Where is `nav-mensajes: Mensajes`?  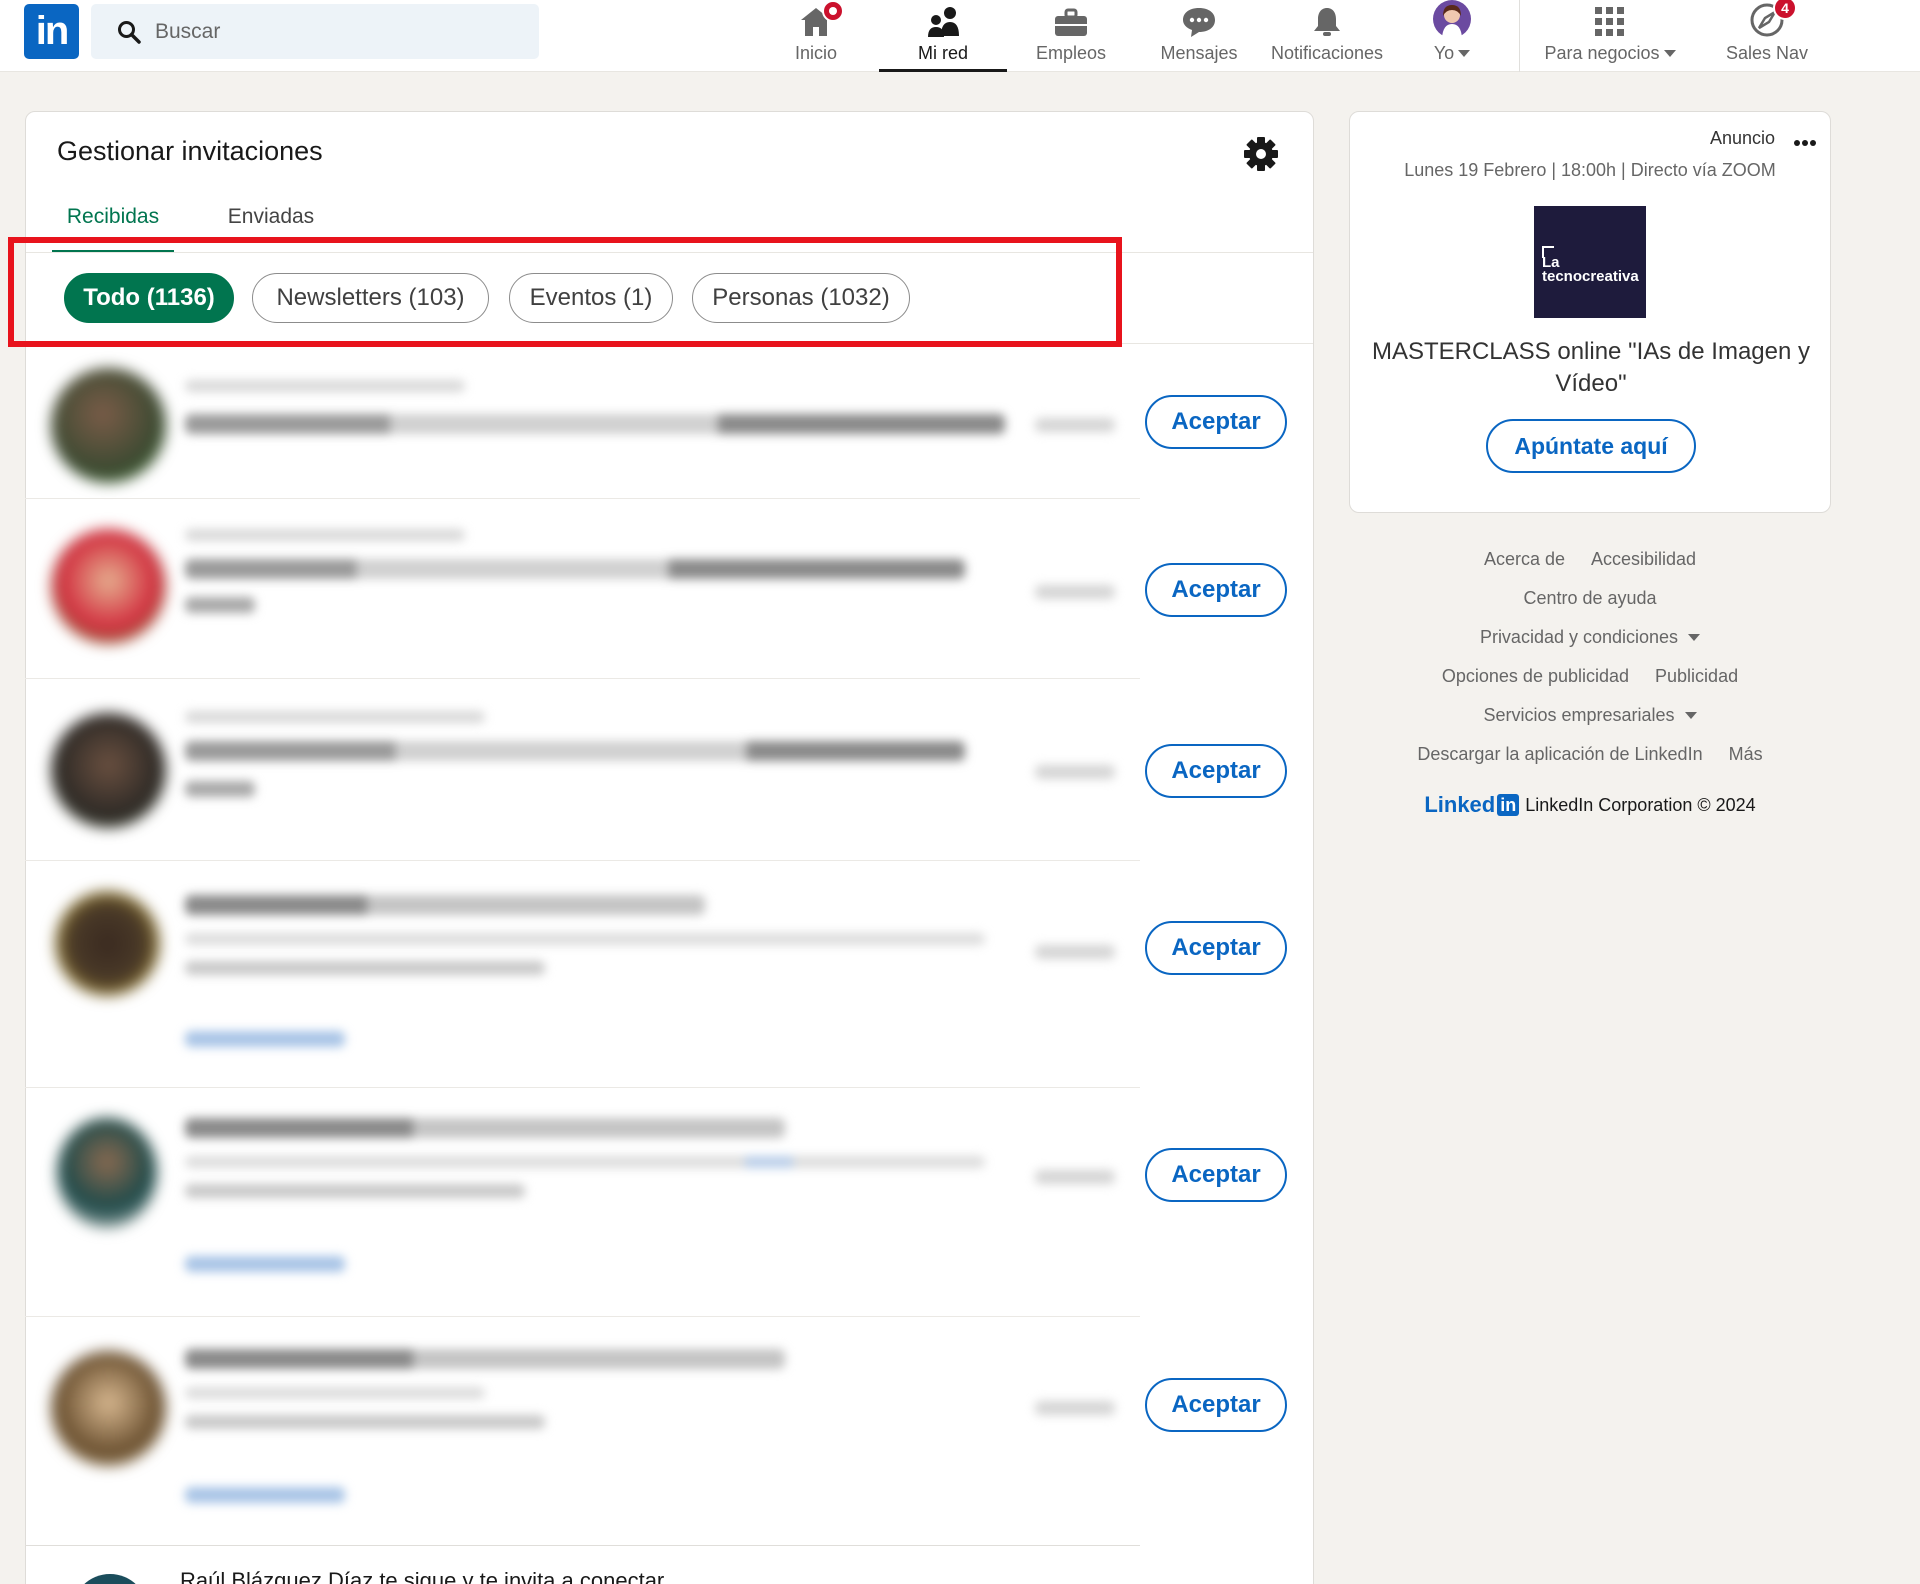 nav-mensajes: Mensajes is located at coordinates (1199, 36).